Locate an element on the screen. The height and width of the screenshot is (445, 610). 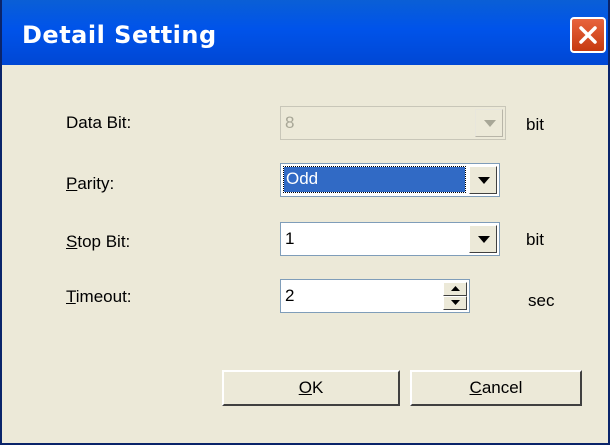
timeout-decrement-button is located at coordinates (455, 303).